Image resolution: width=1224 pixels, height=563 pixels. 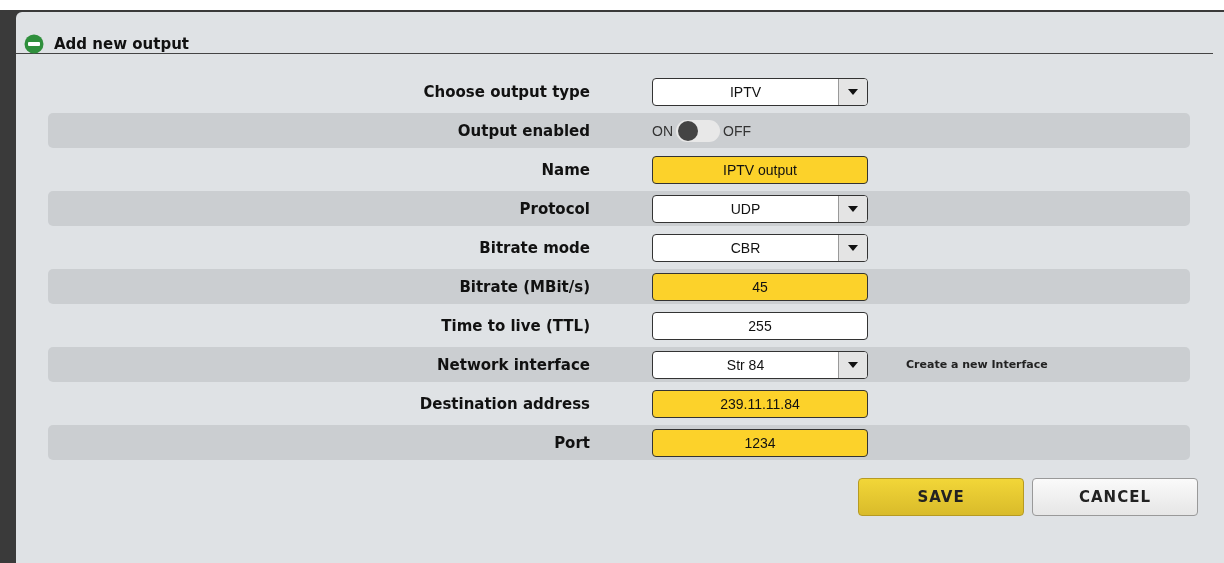 What do you see at coordinates (506, 91) in the screenshot?
I see `field-label: Choose output type` at bounding box center [506, 91].